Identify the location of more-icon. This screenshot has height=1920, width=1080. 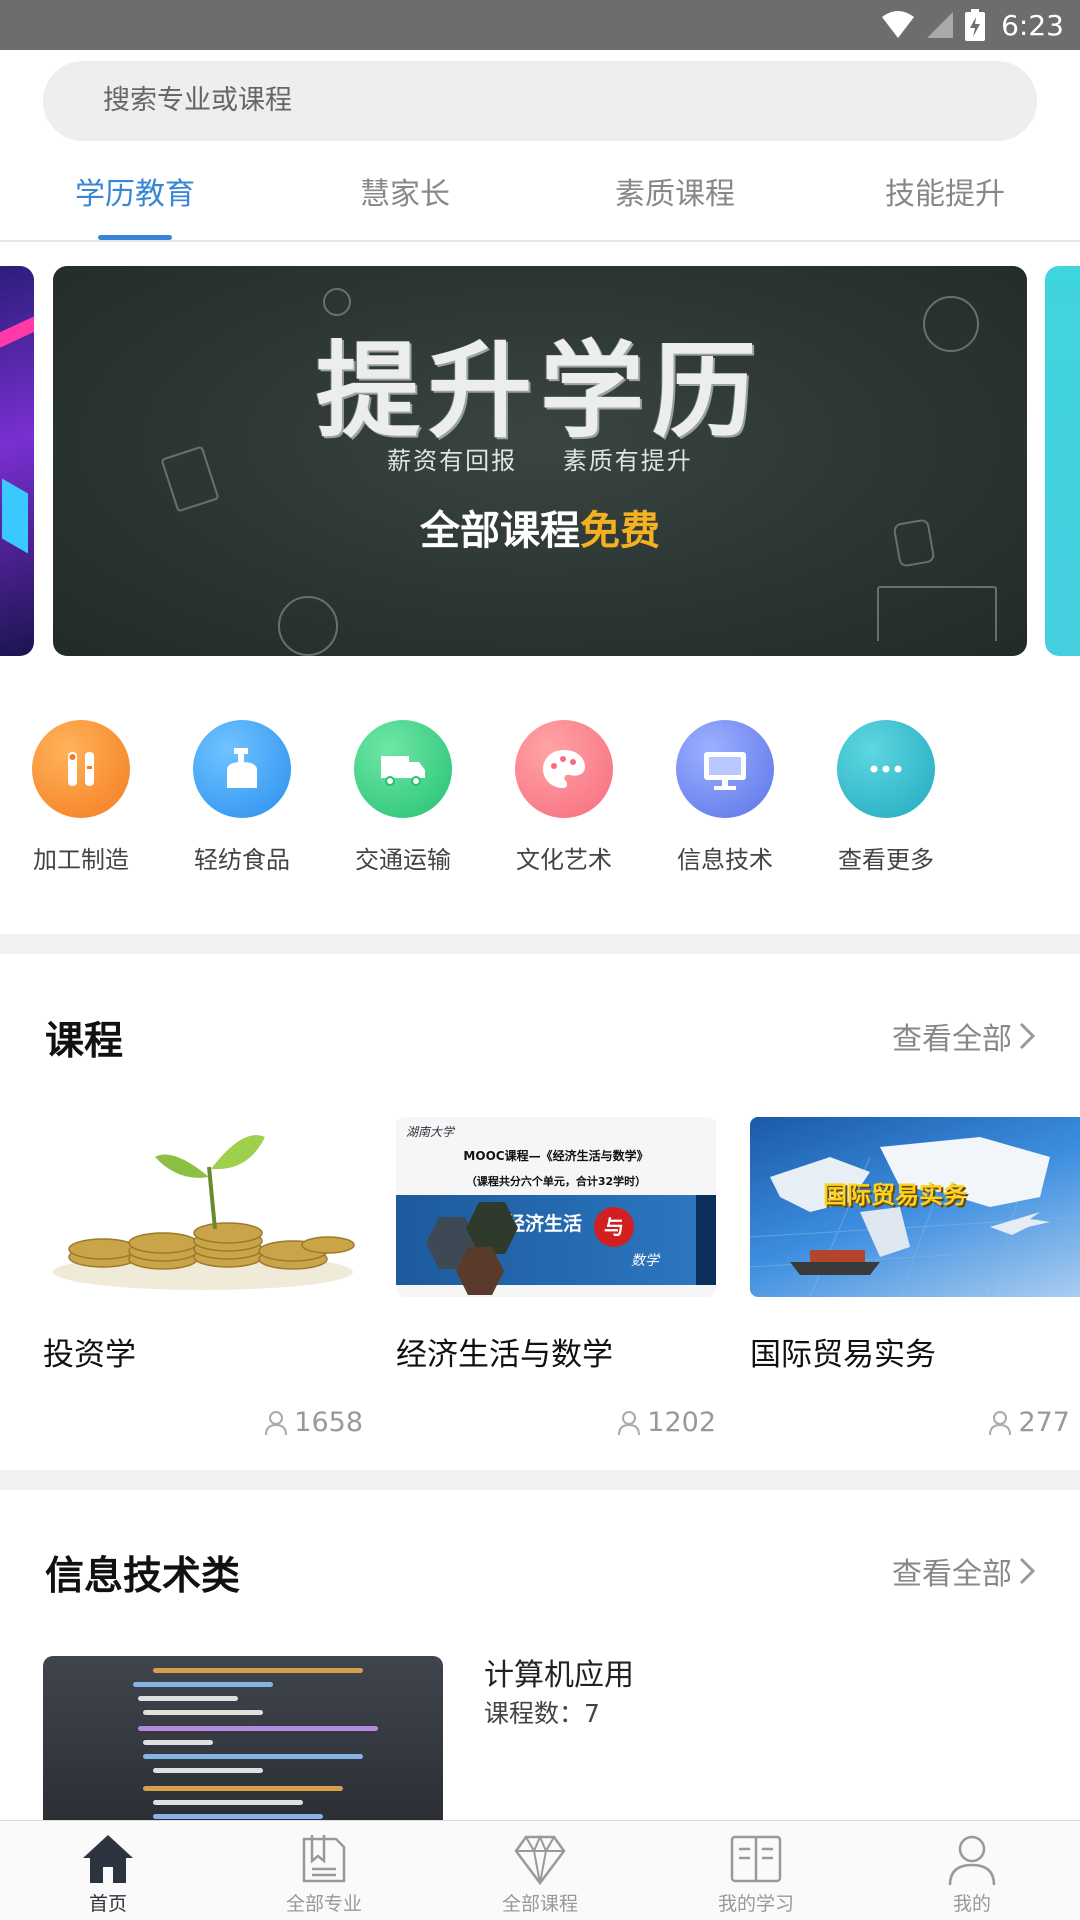
(886, 769).